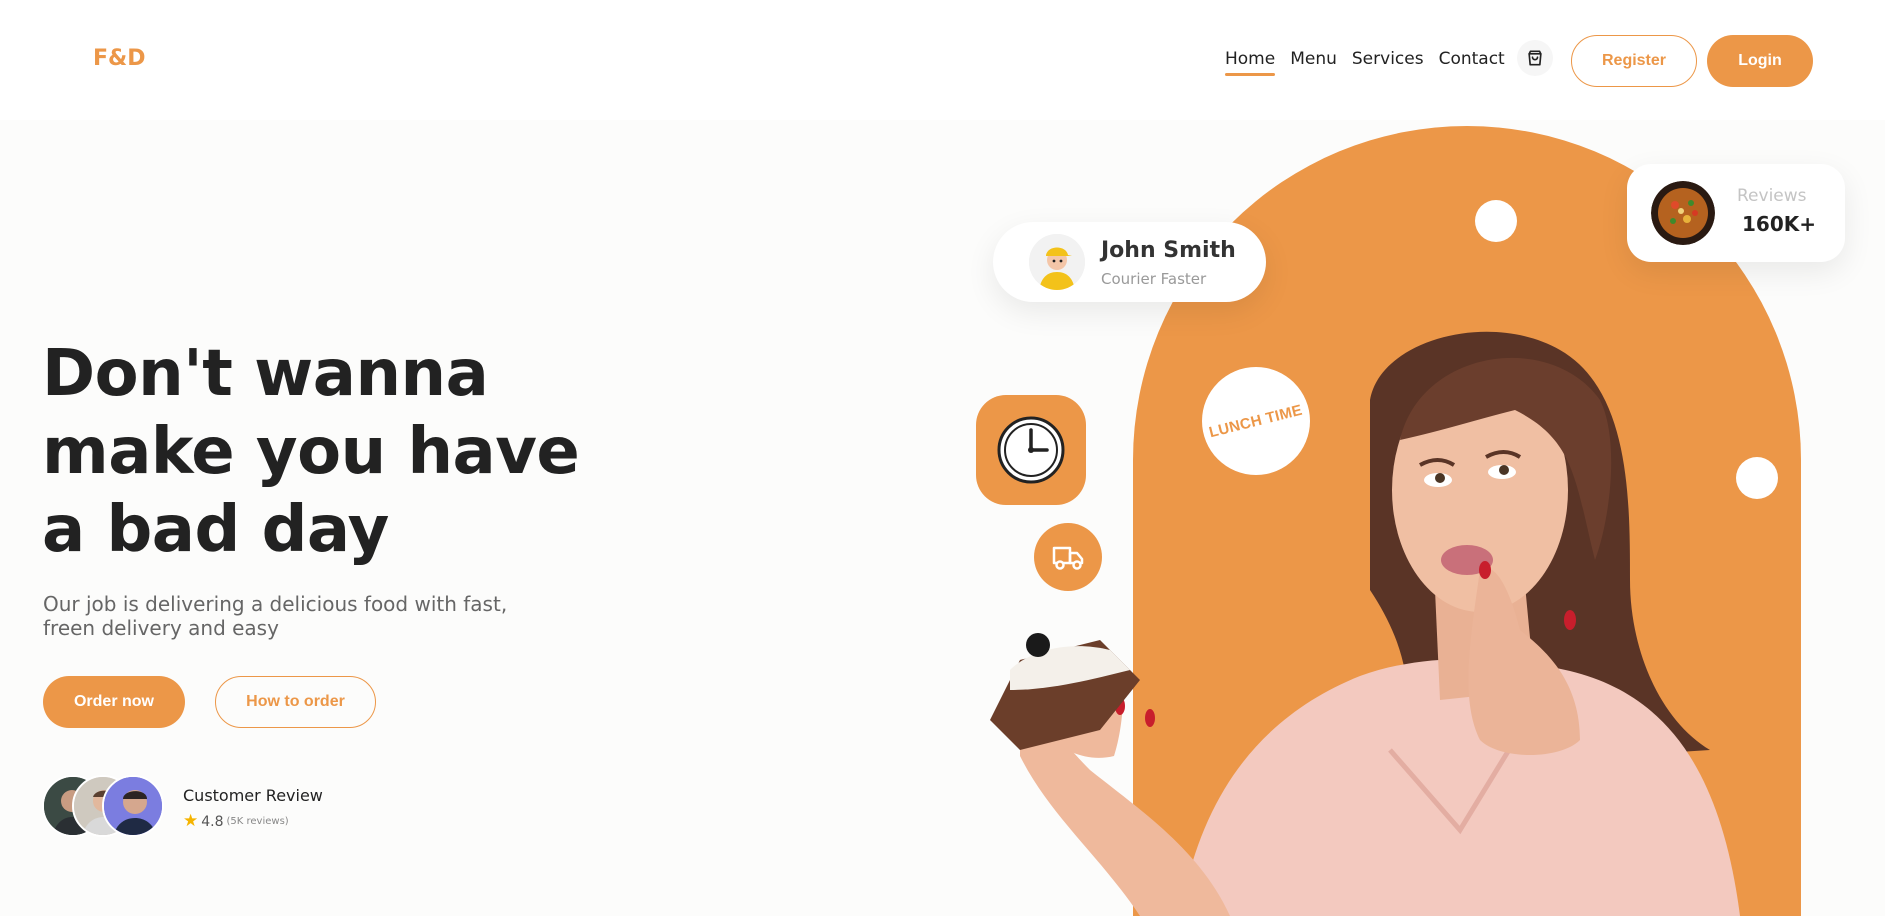 This screenshot has height=916, width=1885. What do you see at coordinates (1472, 59) in the screenshot?
I see `nav-contact-link: Contact` at bounding box center [1472, 59].